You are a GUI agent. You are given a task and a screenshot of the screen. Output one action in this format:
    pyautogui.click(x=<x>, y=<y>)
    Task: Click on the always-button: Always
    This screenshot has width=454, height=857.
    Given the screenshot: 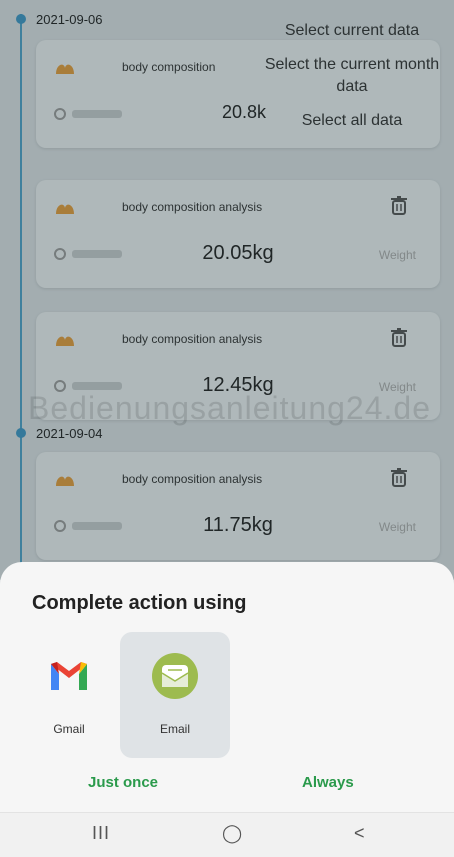 What is the action you would take?
    pyautogui.click(x=328, y=782)
    